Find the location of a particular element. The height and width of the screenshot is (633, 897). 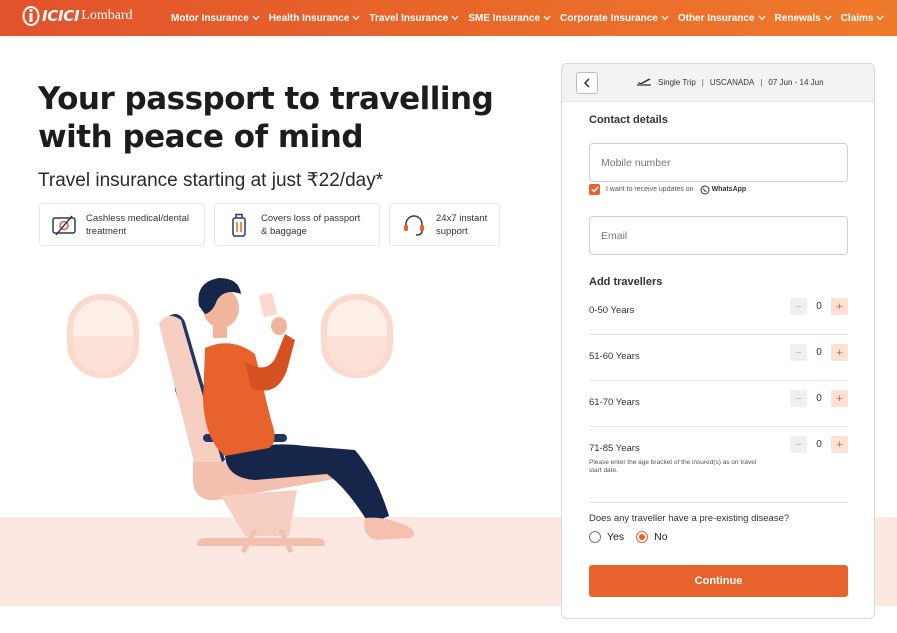

feature-text: Covers loss of passport & baggage is located at coordinates (311, 224).